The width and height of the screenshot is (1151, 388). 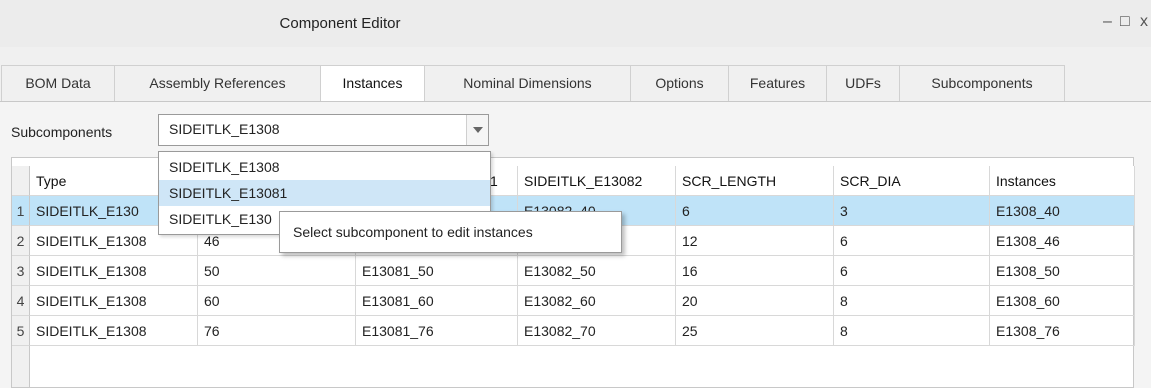 I want to click on tab-instances: Instances, so click(x=372, y=83).